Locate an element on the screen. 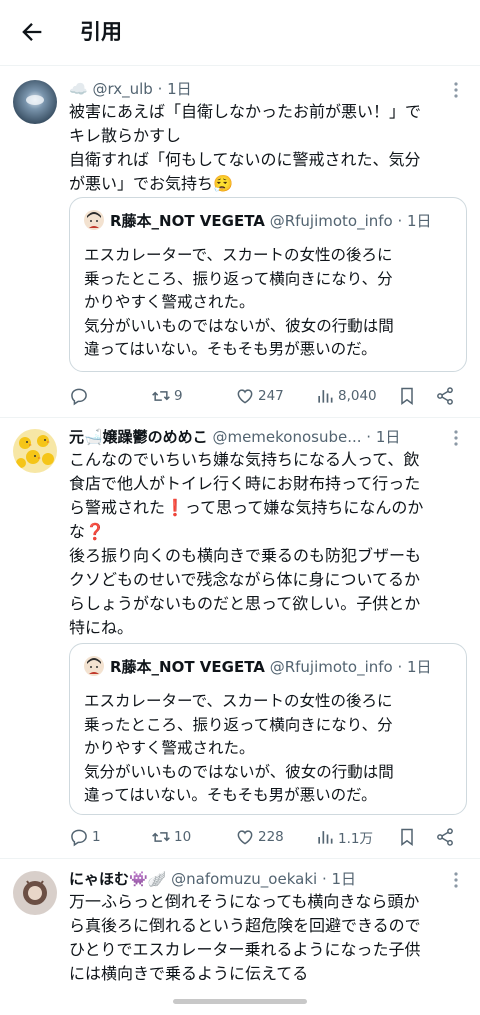 This screenshot has width=480, height=1015. text-line: 万一ふらっと倒れそうになっても横向きなら頭か is located at coordinates (244, 901).